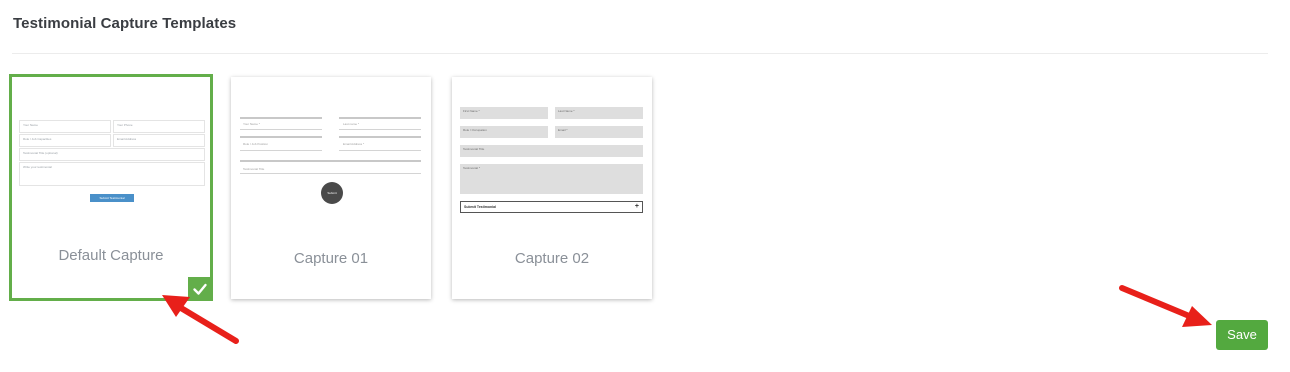 The height and width of the screenshot is (372, 1290). What do you see at coordinates (125, 23) in the screenshot?
I see `page-title: Testimonial Capture Templates` at bounding box center [125, 23].